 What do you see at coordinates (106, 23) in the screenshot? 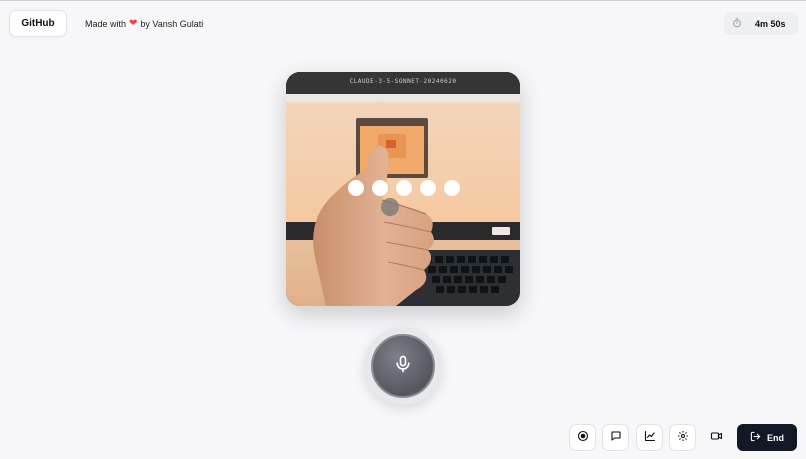
I see `made-with-prefix: Made with` at bounding box center [106, 23].